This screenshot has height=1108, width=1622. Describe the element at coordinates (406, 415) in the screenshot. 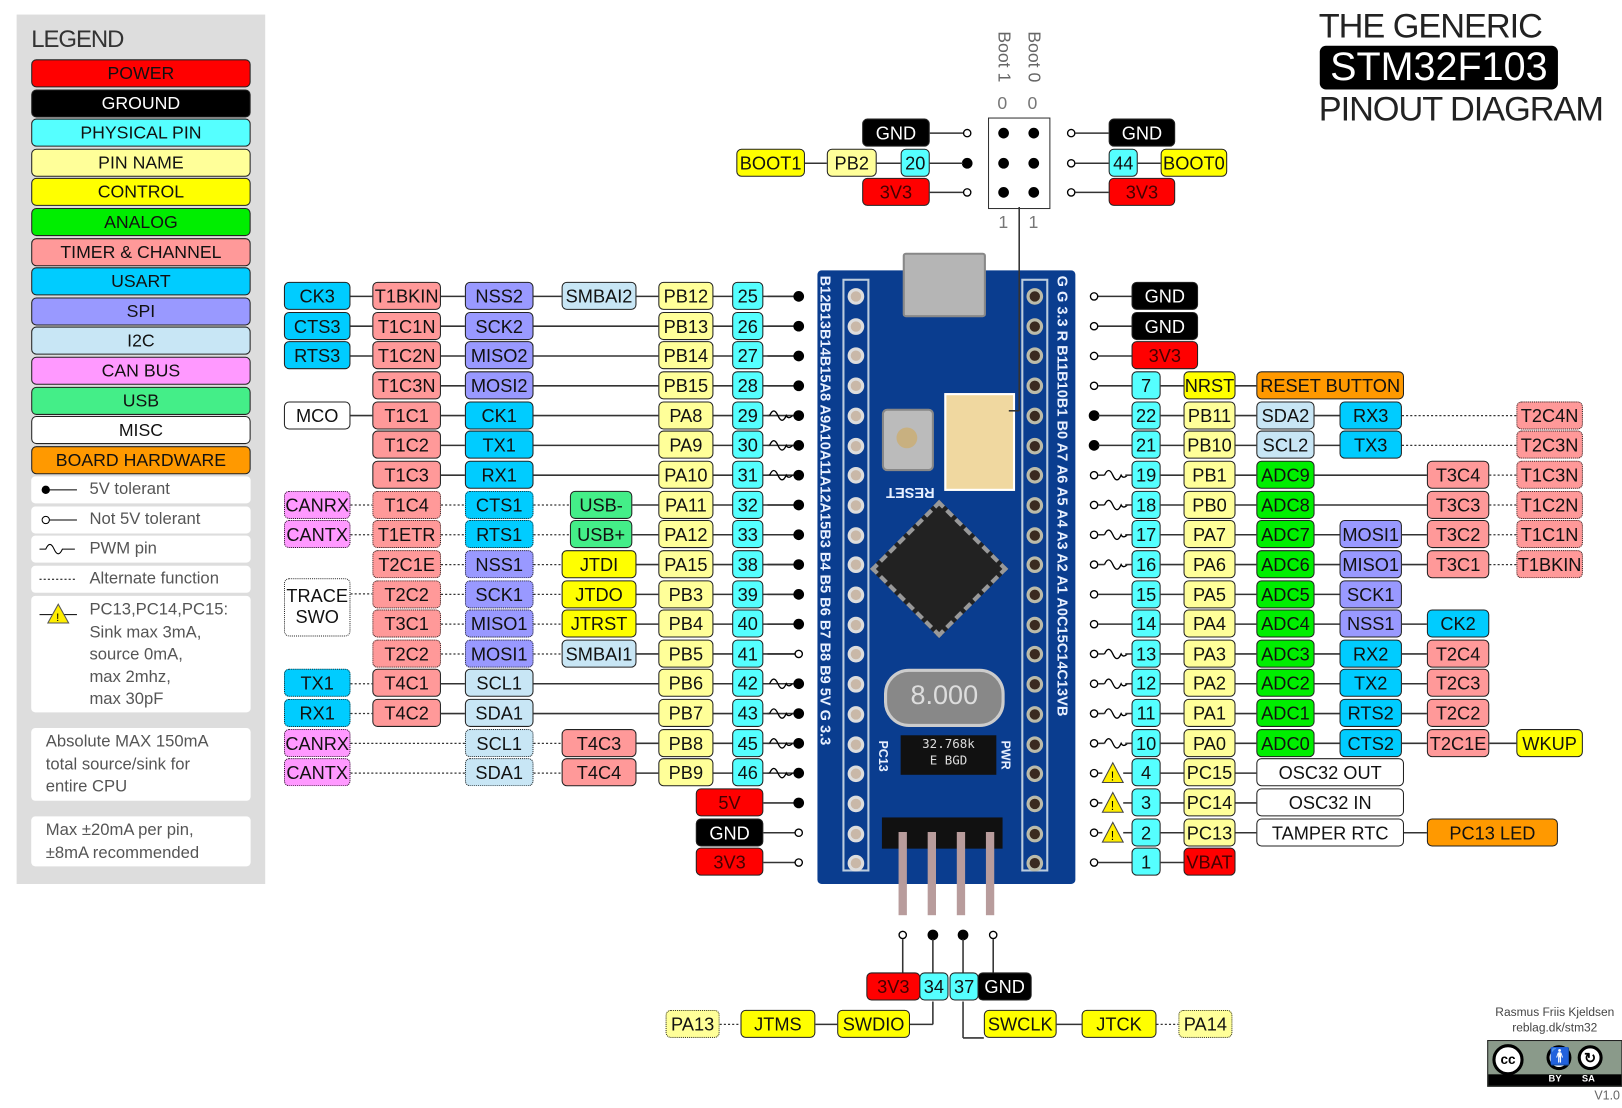

I see `function-label-timer: T1C1` at that location.